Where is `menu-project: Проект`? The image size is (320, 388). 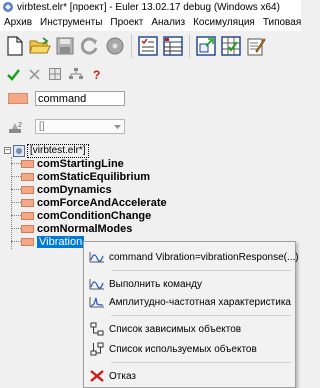 menu-project: Проект is located at coordinates (126, 22).